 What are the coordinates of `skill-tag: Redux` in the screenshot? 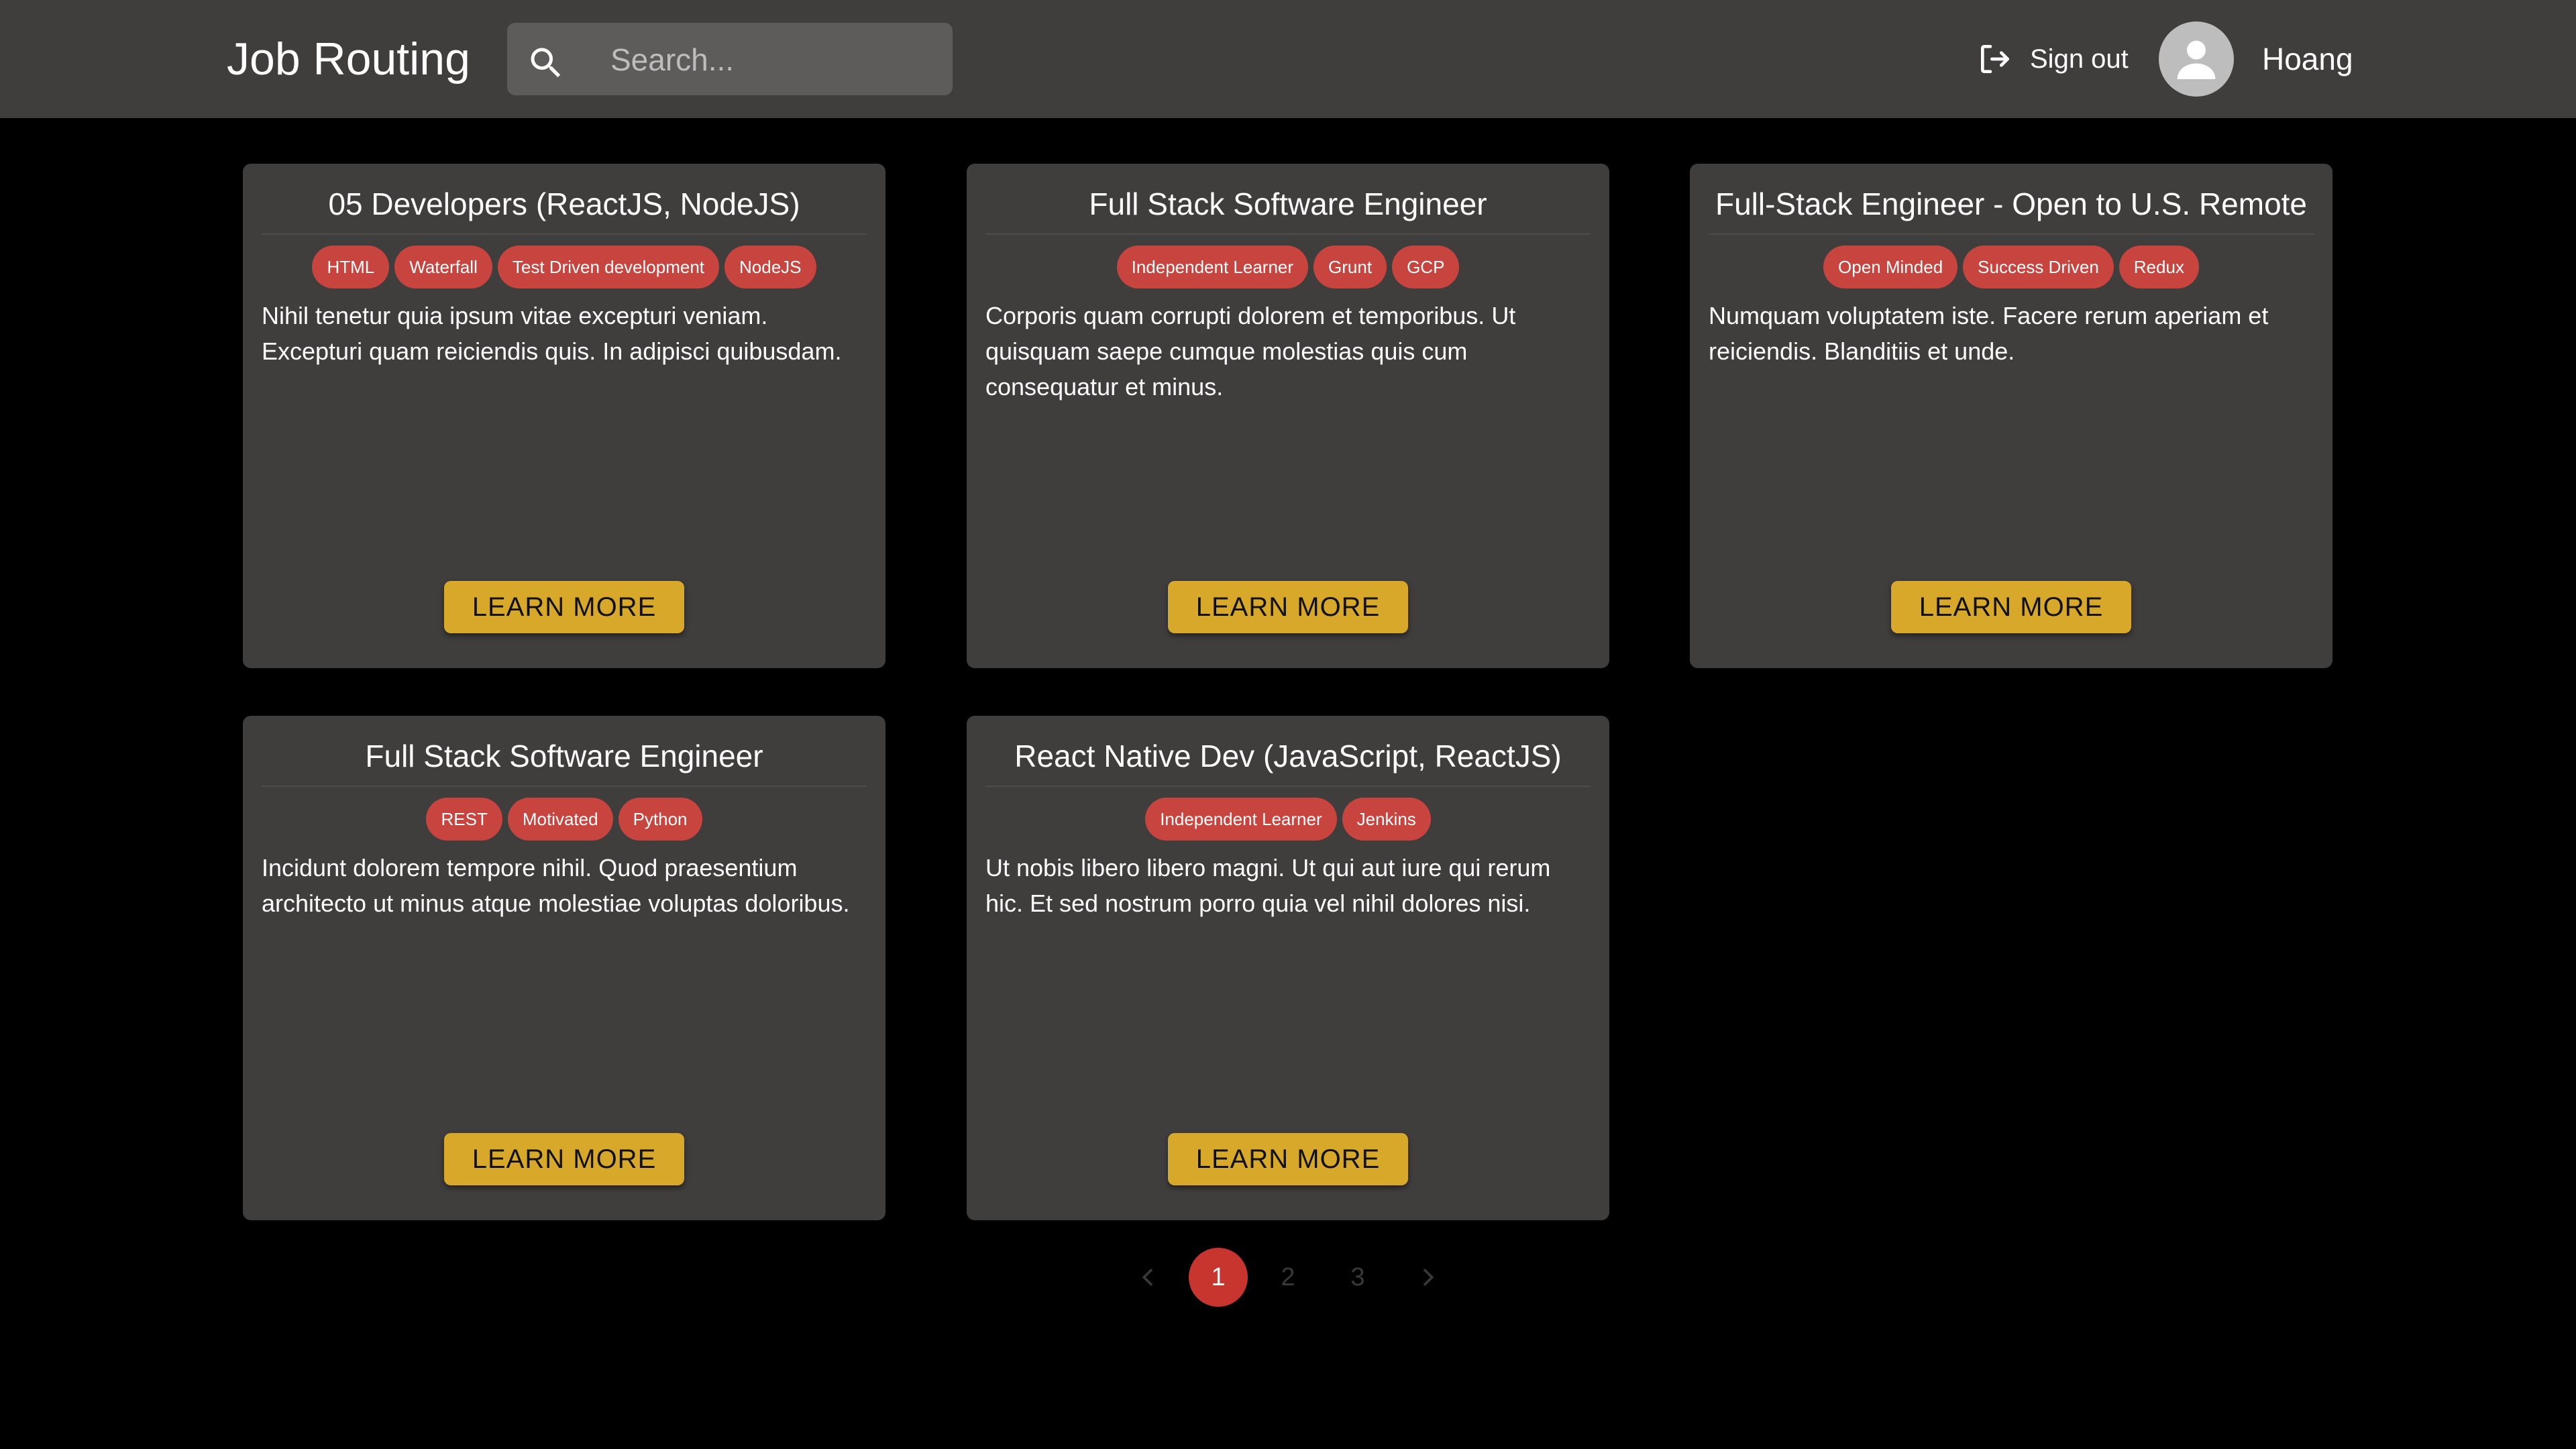 It's located at (2158, 267).